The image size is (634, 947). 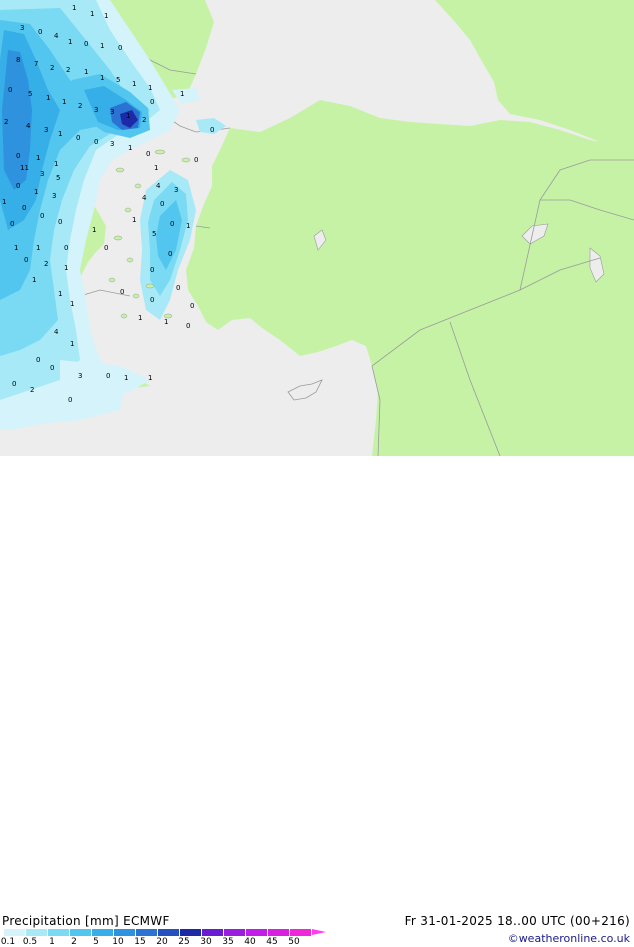 I want to click on precip-value-label: 7, so click(x=36, y=64).